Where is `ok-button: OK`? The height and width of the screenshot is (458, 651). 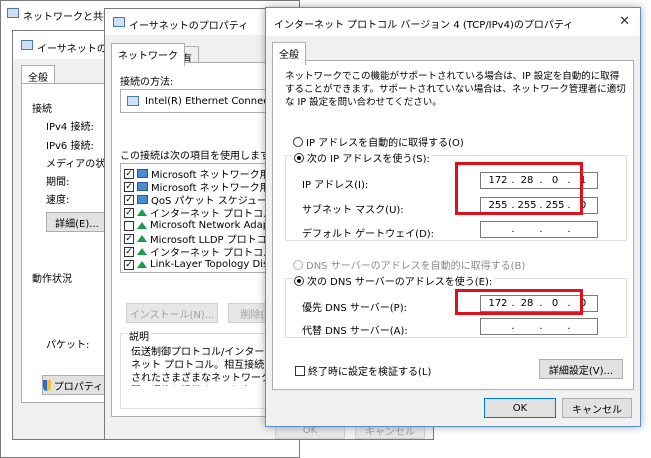
ok-button: OK is located at coordinates (520, 408).